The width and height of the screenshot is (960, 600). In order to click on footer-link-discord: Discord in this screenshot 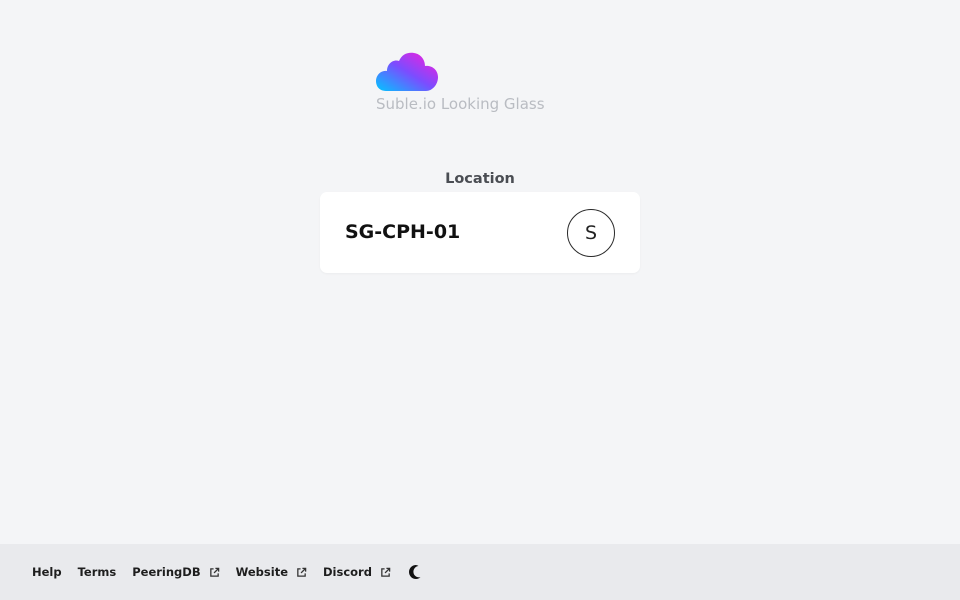, I will do `click(357, 572)`.